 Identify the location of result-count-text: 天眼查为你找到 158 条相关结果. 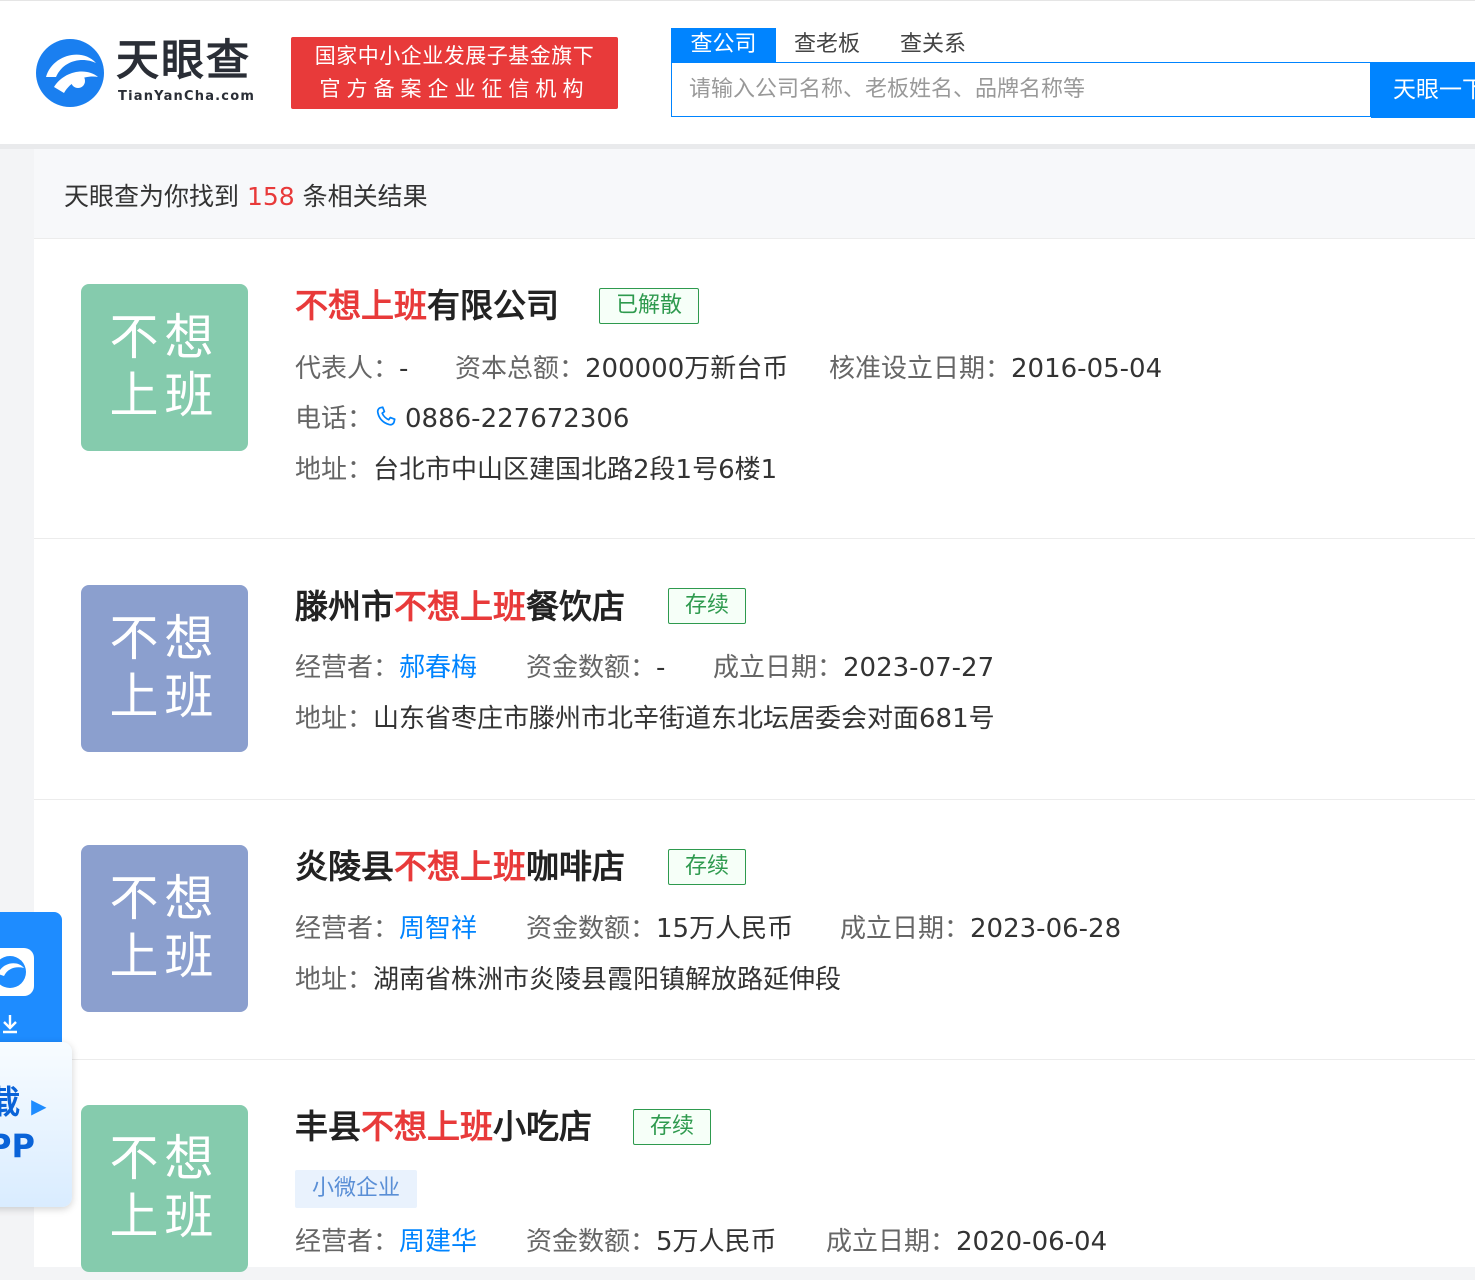
(246, 195).